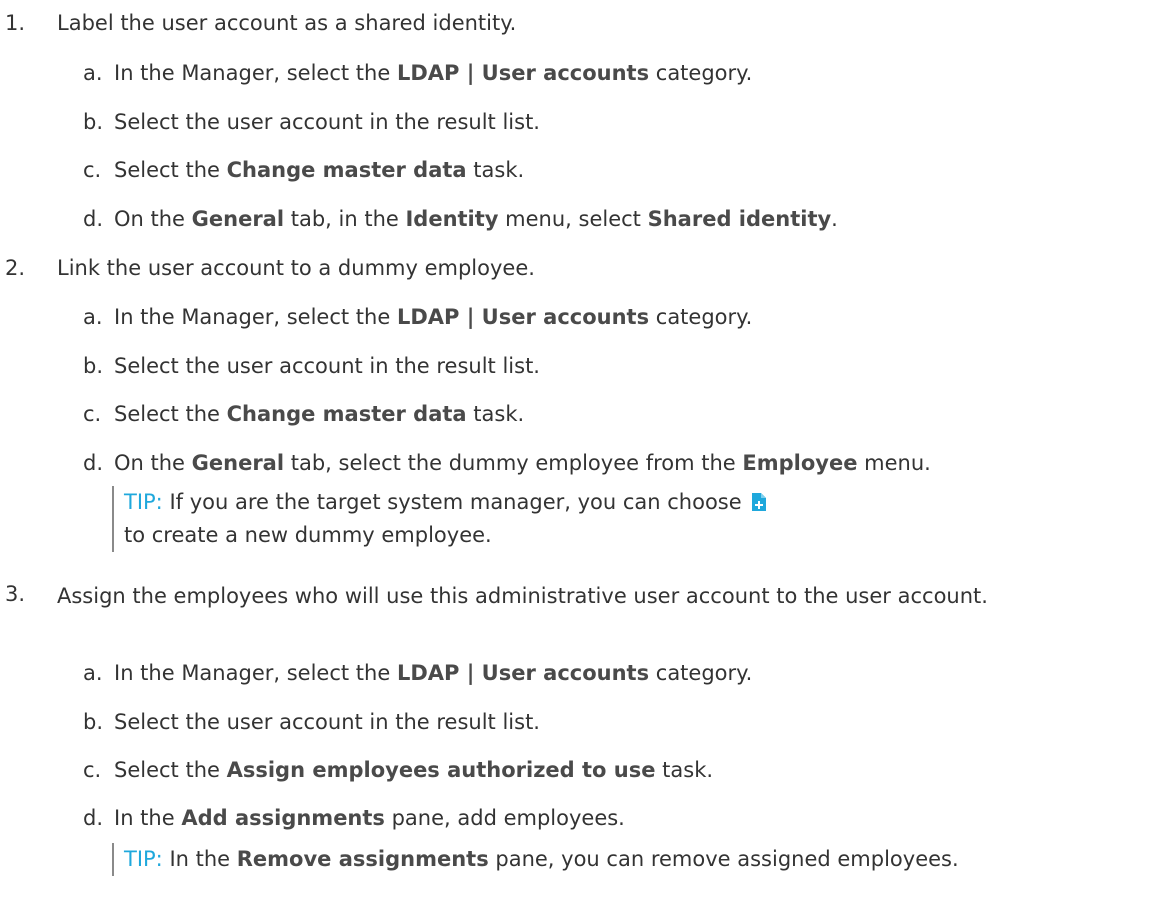 Image resolution: width=1163 pixels, height=906 pixels. I want to click on step-number: 1., so click(15, 23).